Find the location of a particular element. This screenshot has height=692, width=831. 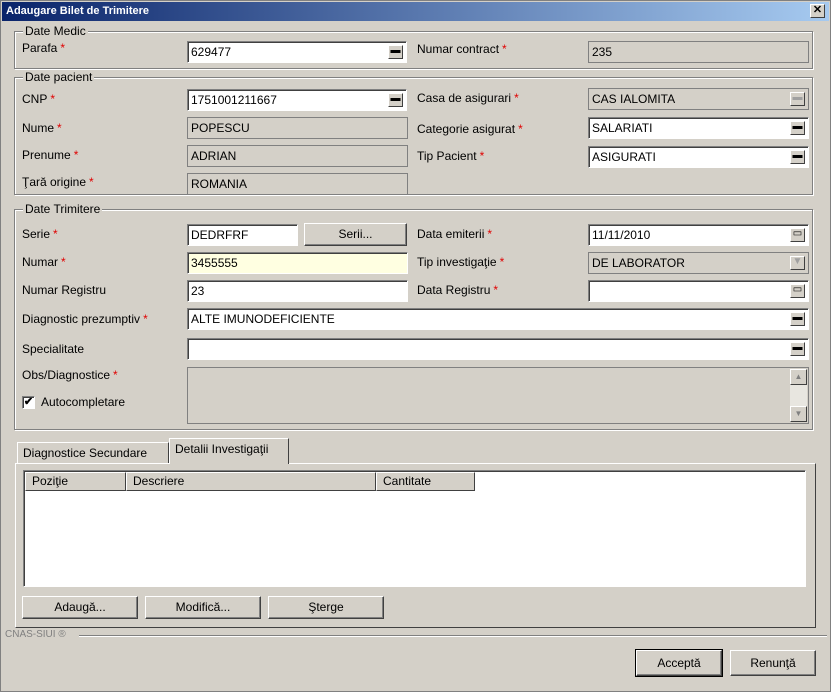

close-icon: ✕ is located at coordinates (817, 11).